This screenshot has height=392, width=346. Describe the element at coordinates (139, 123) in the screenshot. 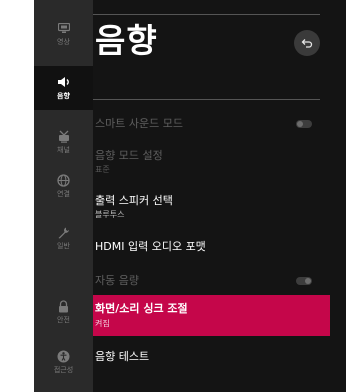

I see `setting-label: 스마트 사운드 모드` at that location.